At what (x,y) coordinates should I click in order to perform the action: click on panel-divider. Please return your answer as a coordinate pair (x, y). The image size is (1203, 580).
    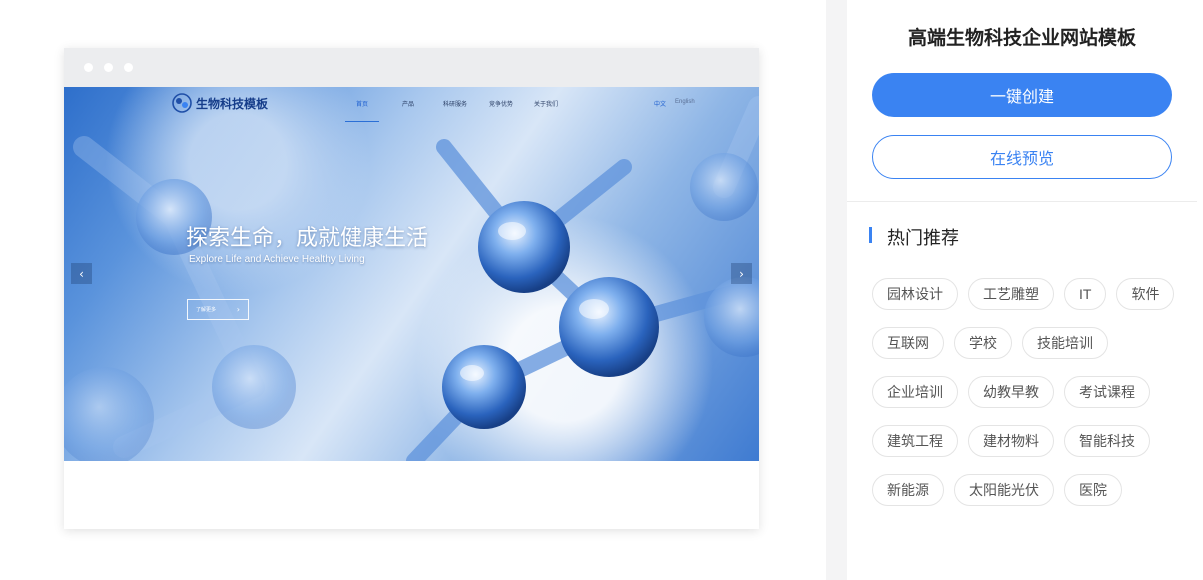
    Looking at the image, I should click on (1022, 201).